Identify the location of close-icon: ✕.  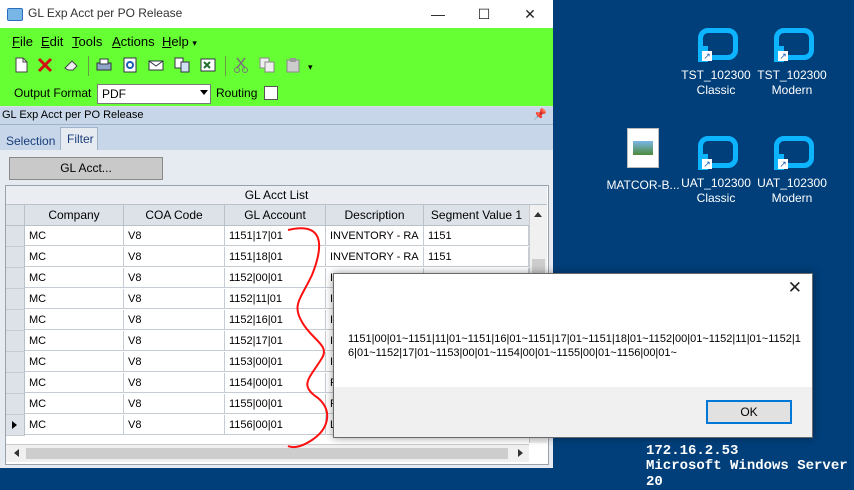
(795, 288).